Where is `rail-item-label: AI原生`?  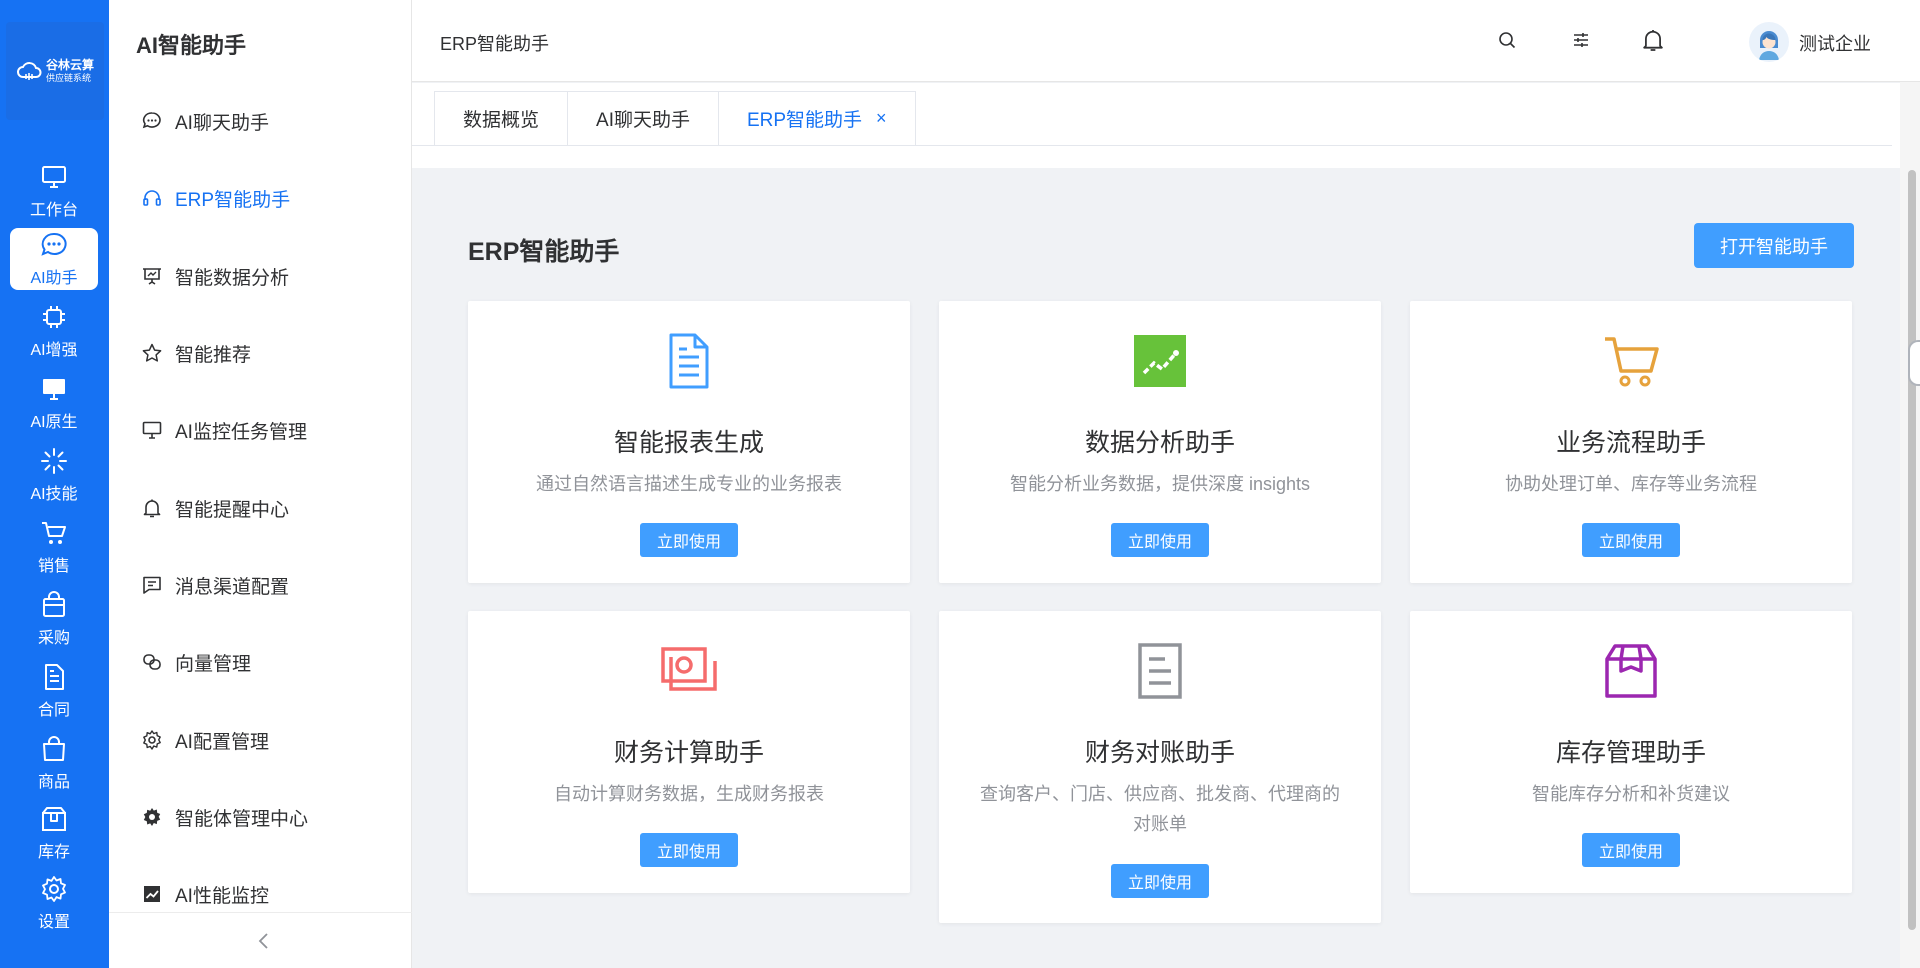
rail-item-label: AI原生 is located at coordinates (54, 422).